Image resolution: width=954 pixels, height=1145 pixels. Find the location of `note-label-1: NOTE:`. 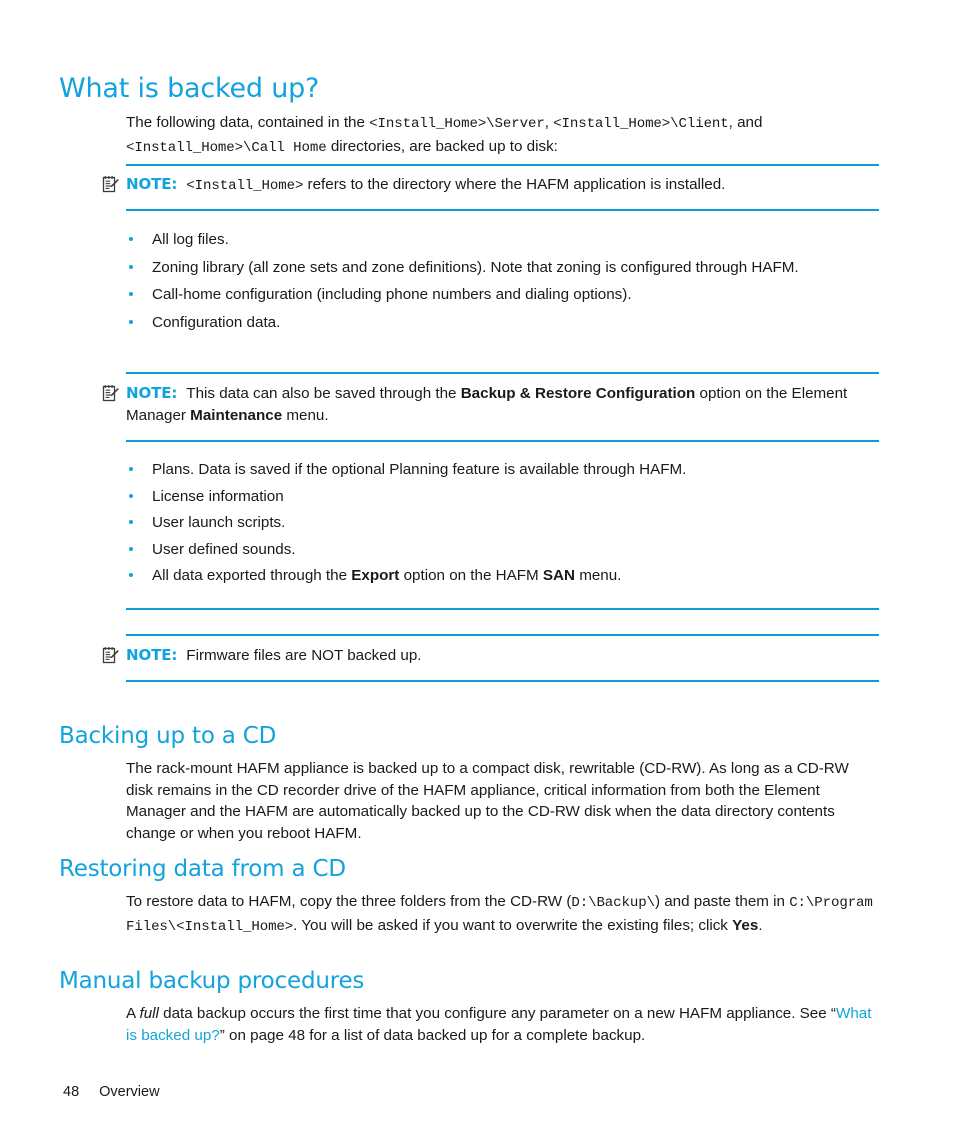

note-label-1: NOTE: is located at coordinates (152, 184).